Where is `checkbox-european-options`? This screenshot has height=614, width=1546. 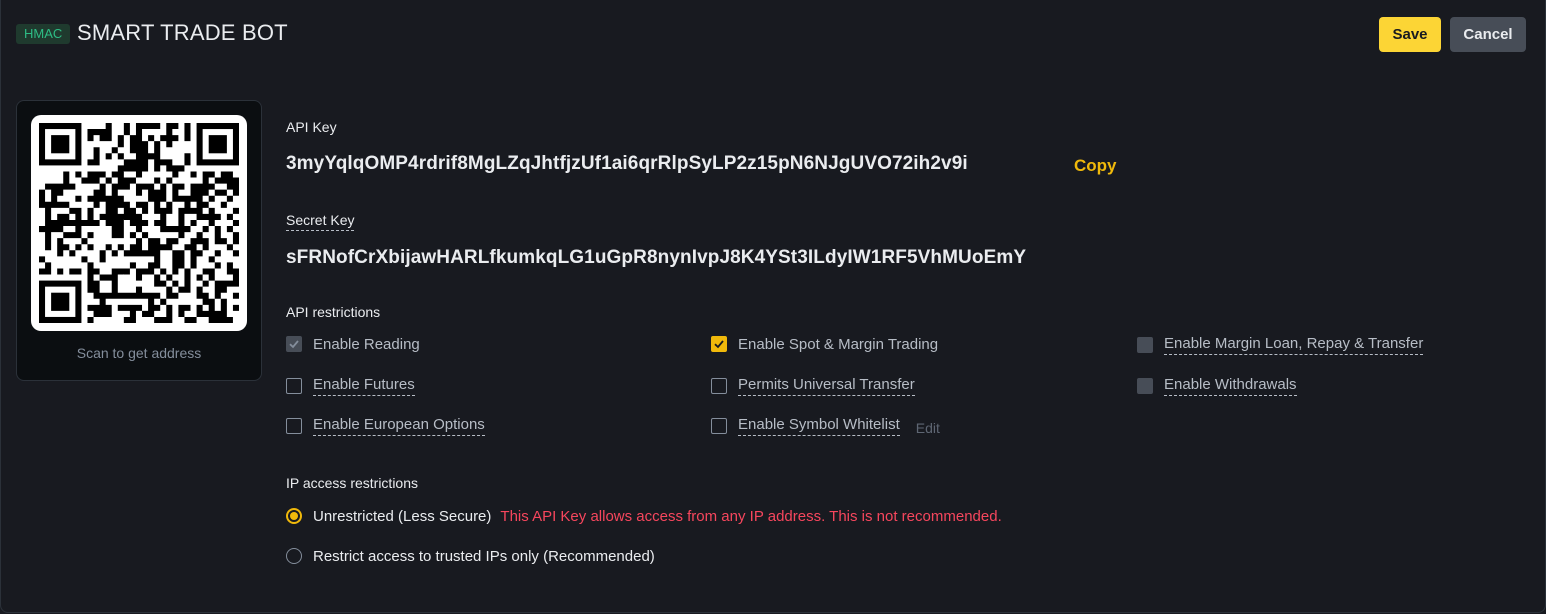 checkbox-european-options is located at coordinates (294, 426).